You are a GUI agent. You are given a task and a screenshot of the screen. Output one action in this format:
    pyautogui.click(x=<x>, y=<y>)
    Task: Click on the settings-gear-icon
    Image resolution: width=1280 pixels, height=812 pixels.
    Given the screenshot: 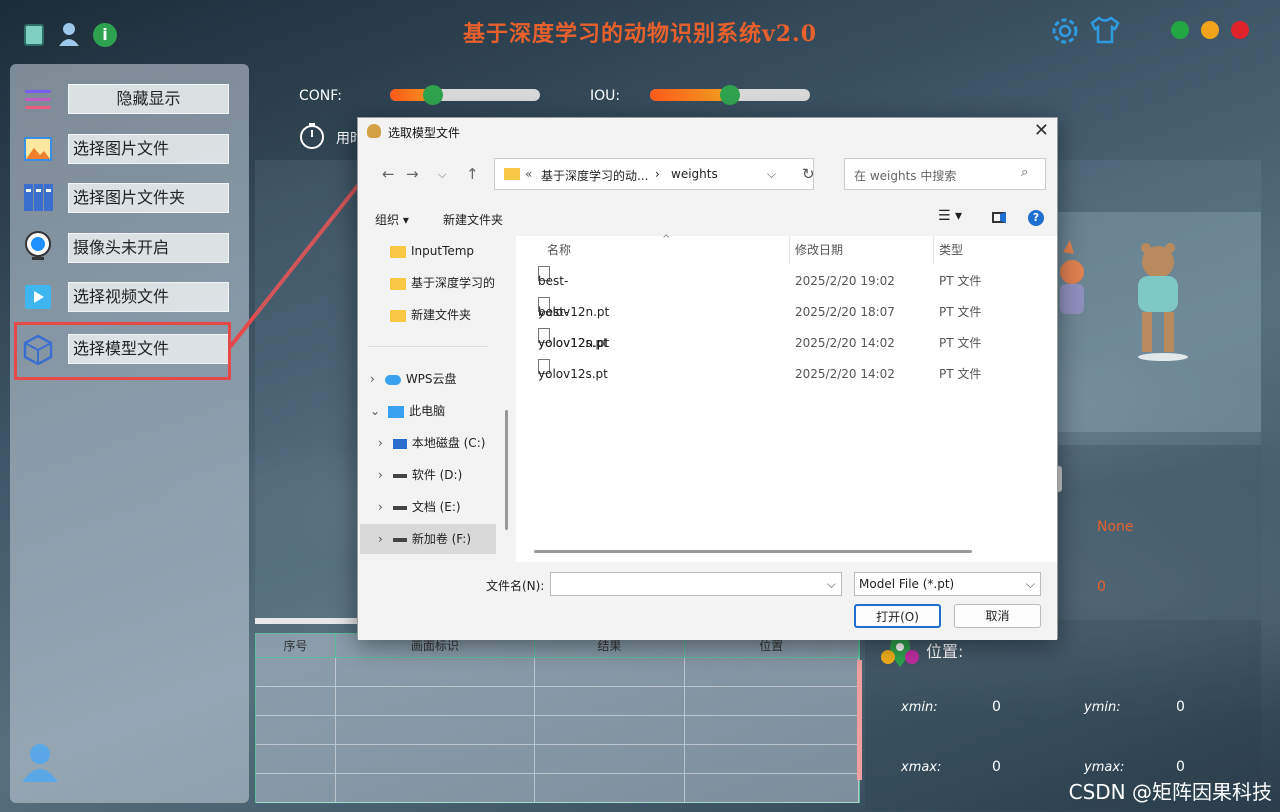 What is the action you would take?
    pyautogui.click(x=1065, y=33)
    